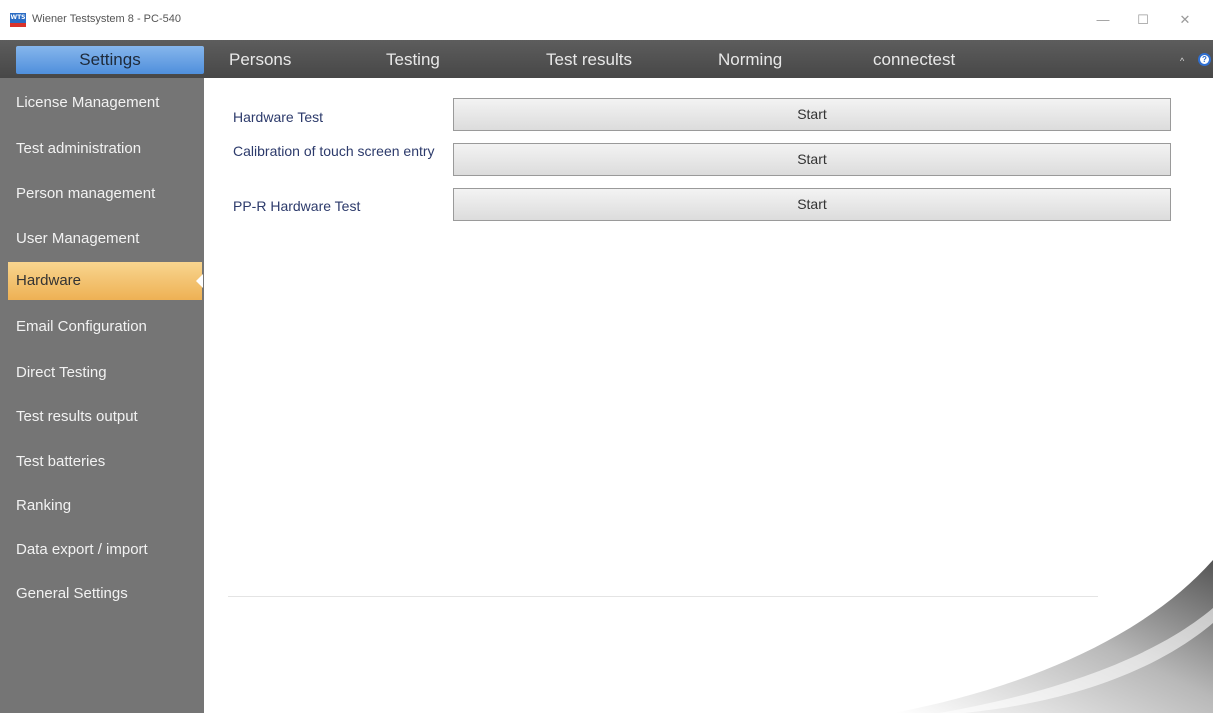 The width and height of the screenshot is (1213, 713). What do you see at coordinates (106, 103) in the screenshot?
I see `sidebar-item-license-management: License Management` at bounding box center [106, 103].